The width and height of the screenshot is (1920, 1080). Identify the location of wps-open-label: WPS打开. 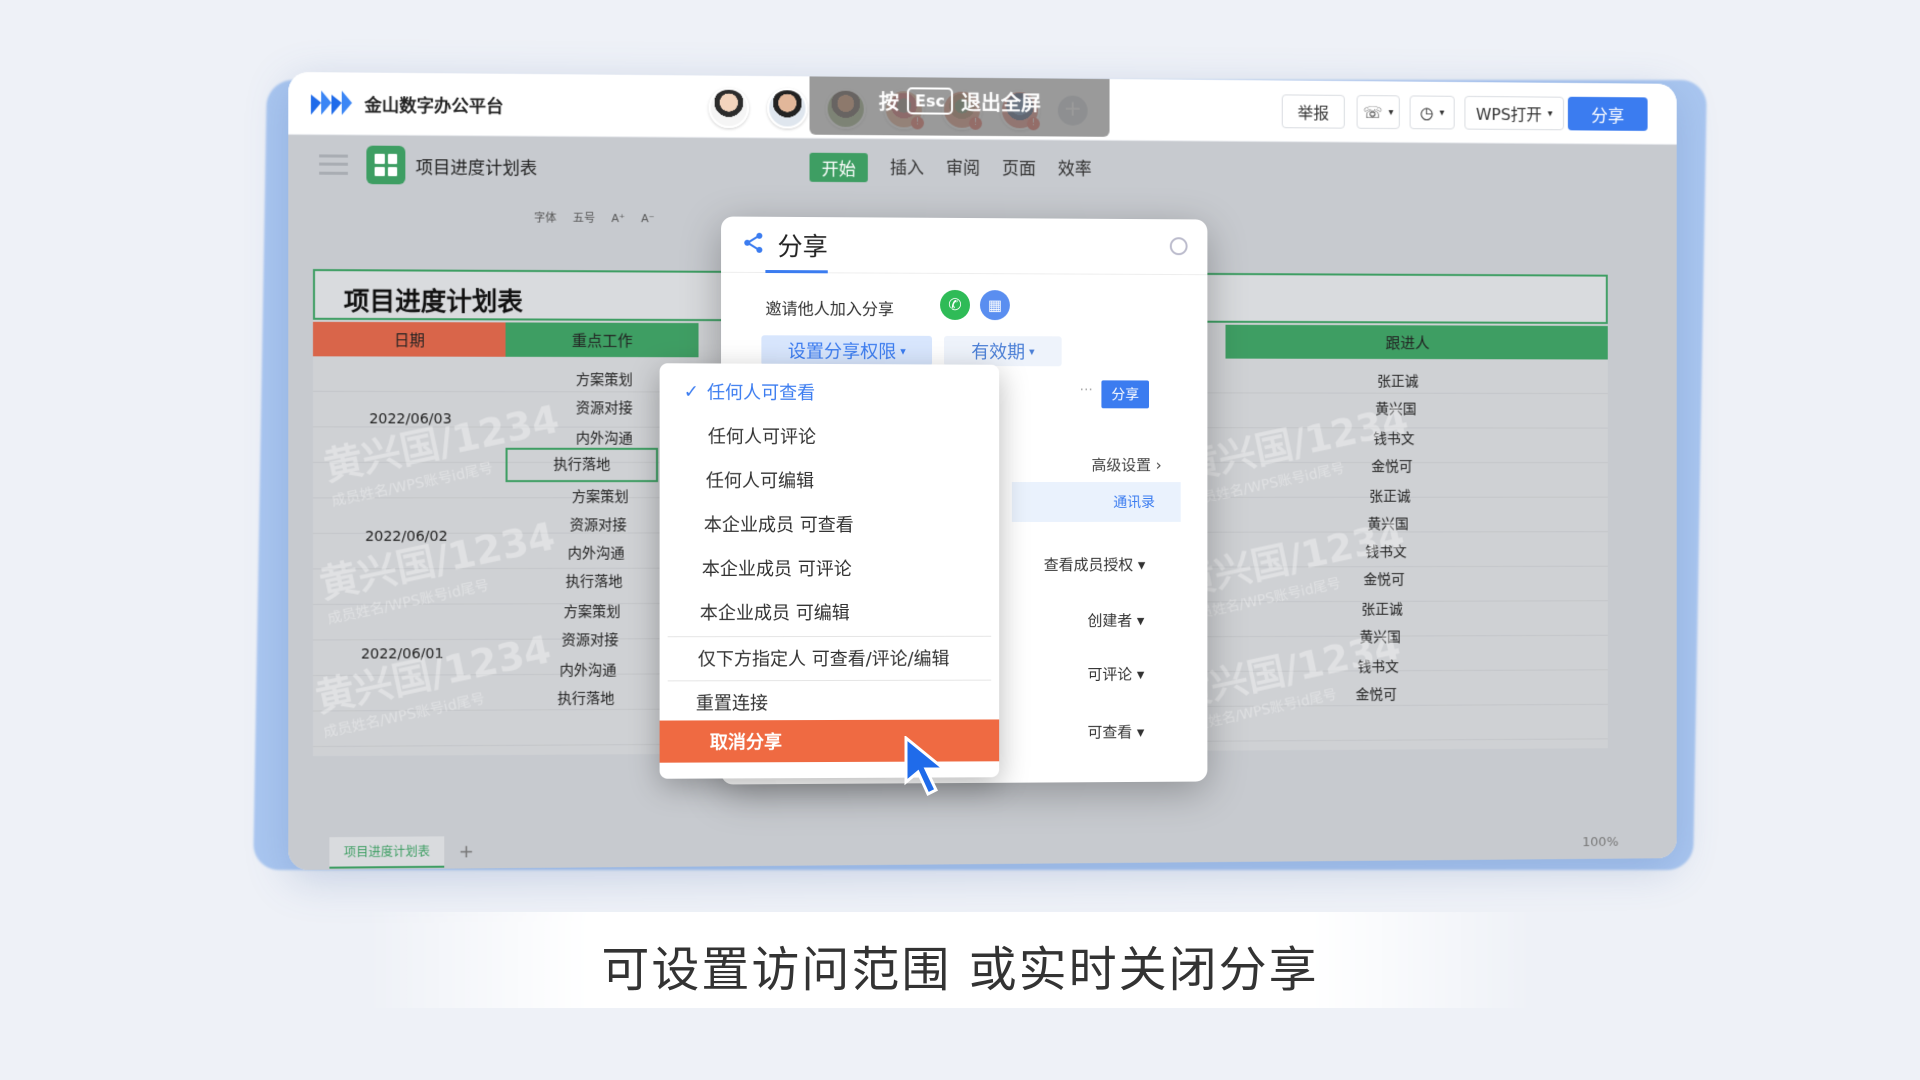
(1508, 114).